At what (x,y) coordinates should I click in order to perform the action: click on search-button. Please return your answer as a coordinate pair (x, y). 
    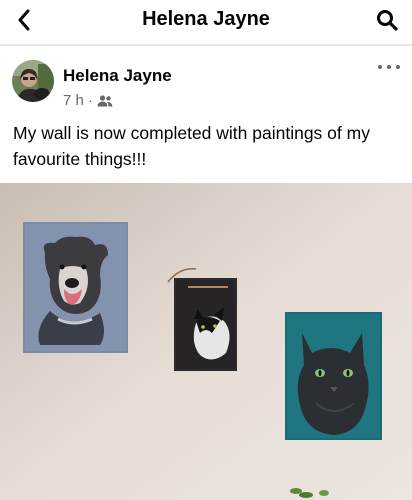
    Looking at the image, I should click on (387, 20).